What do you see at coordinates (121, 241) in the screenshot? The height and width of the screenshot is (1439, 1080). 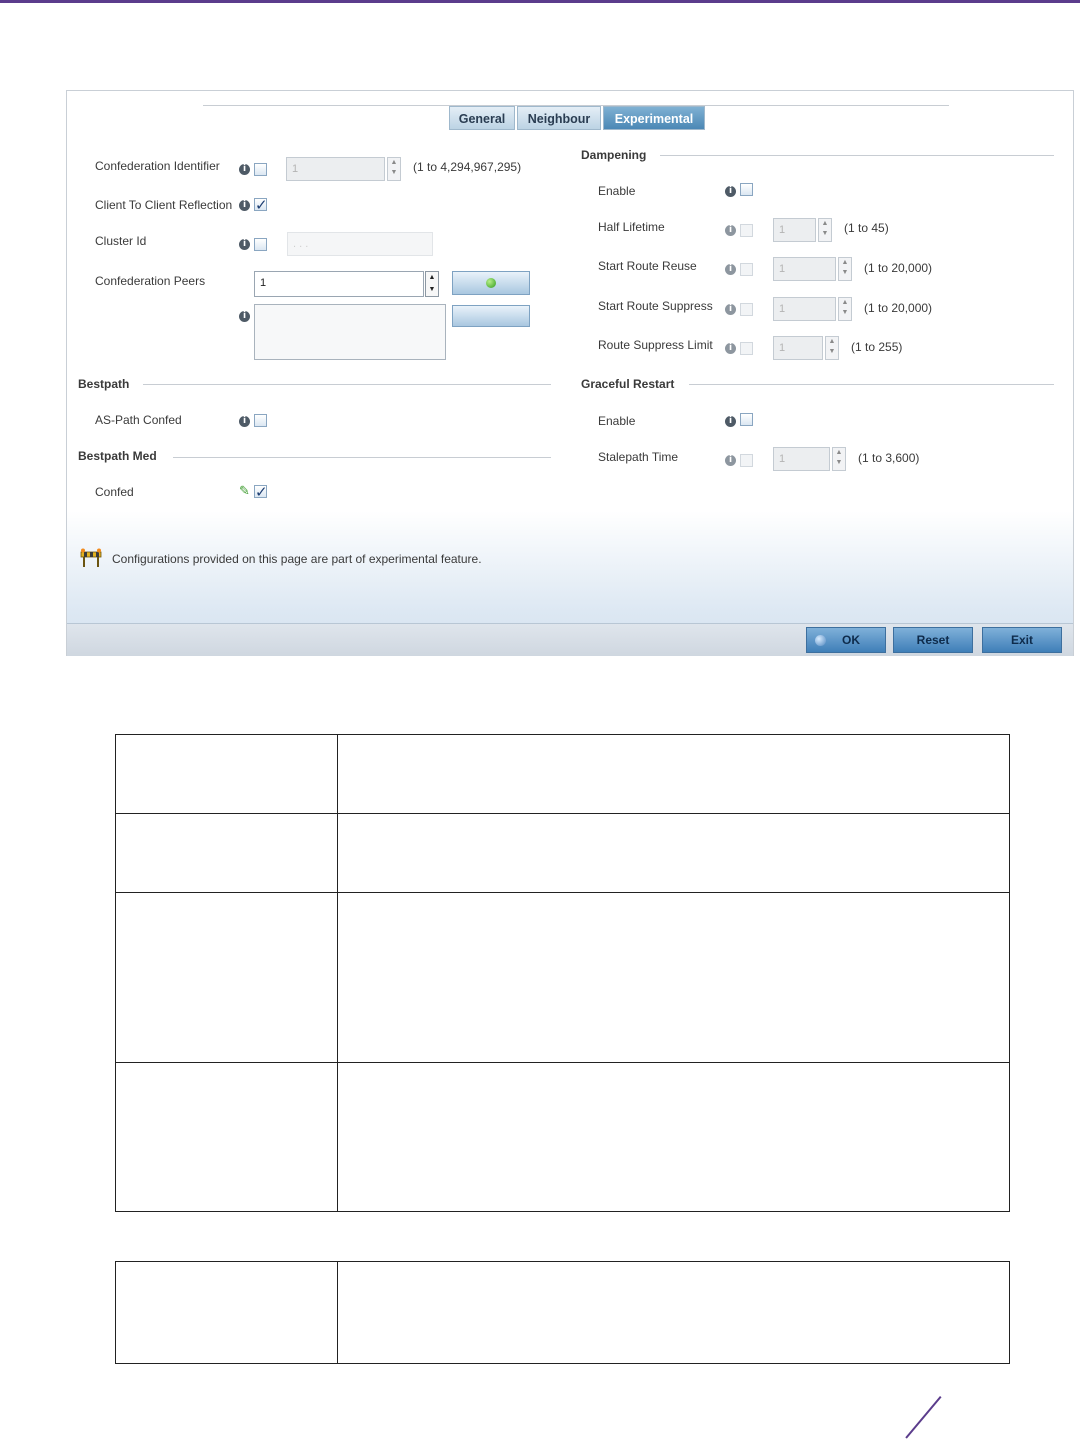 I see `cluster-id-label: Cluster Id` at bounding box center [121, 241].